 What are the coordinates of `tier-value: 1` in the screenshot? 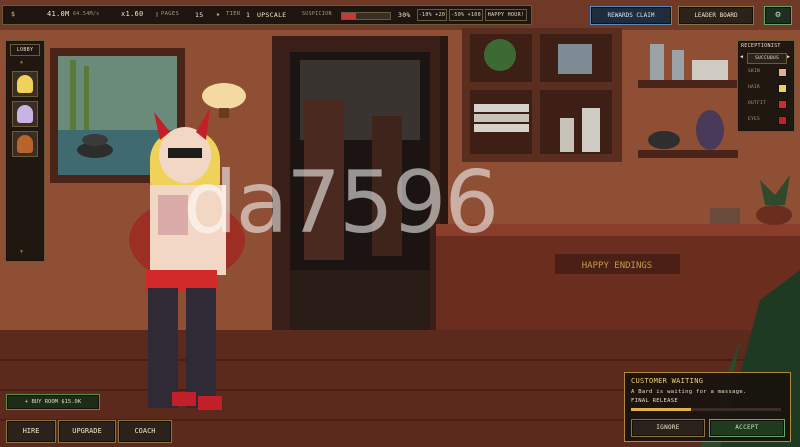 It's located at (248, 15).